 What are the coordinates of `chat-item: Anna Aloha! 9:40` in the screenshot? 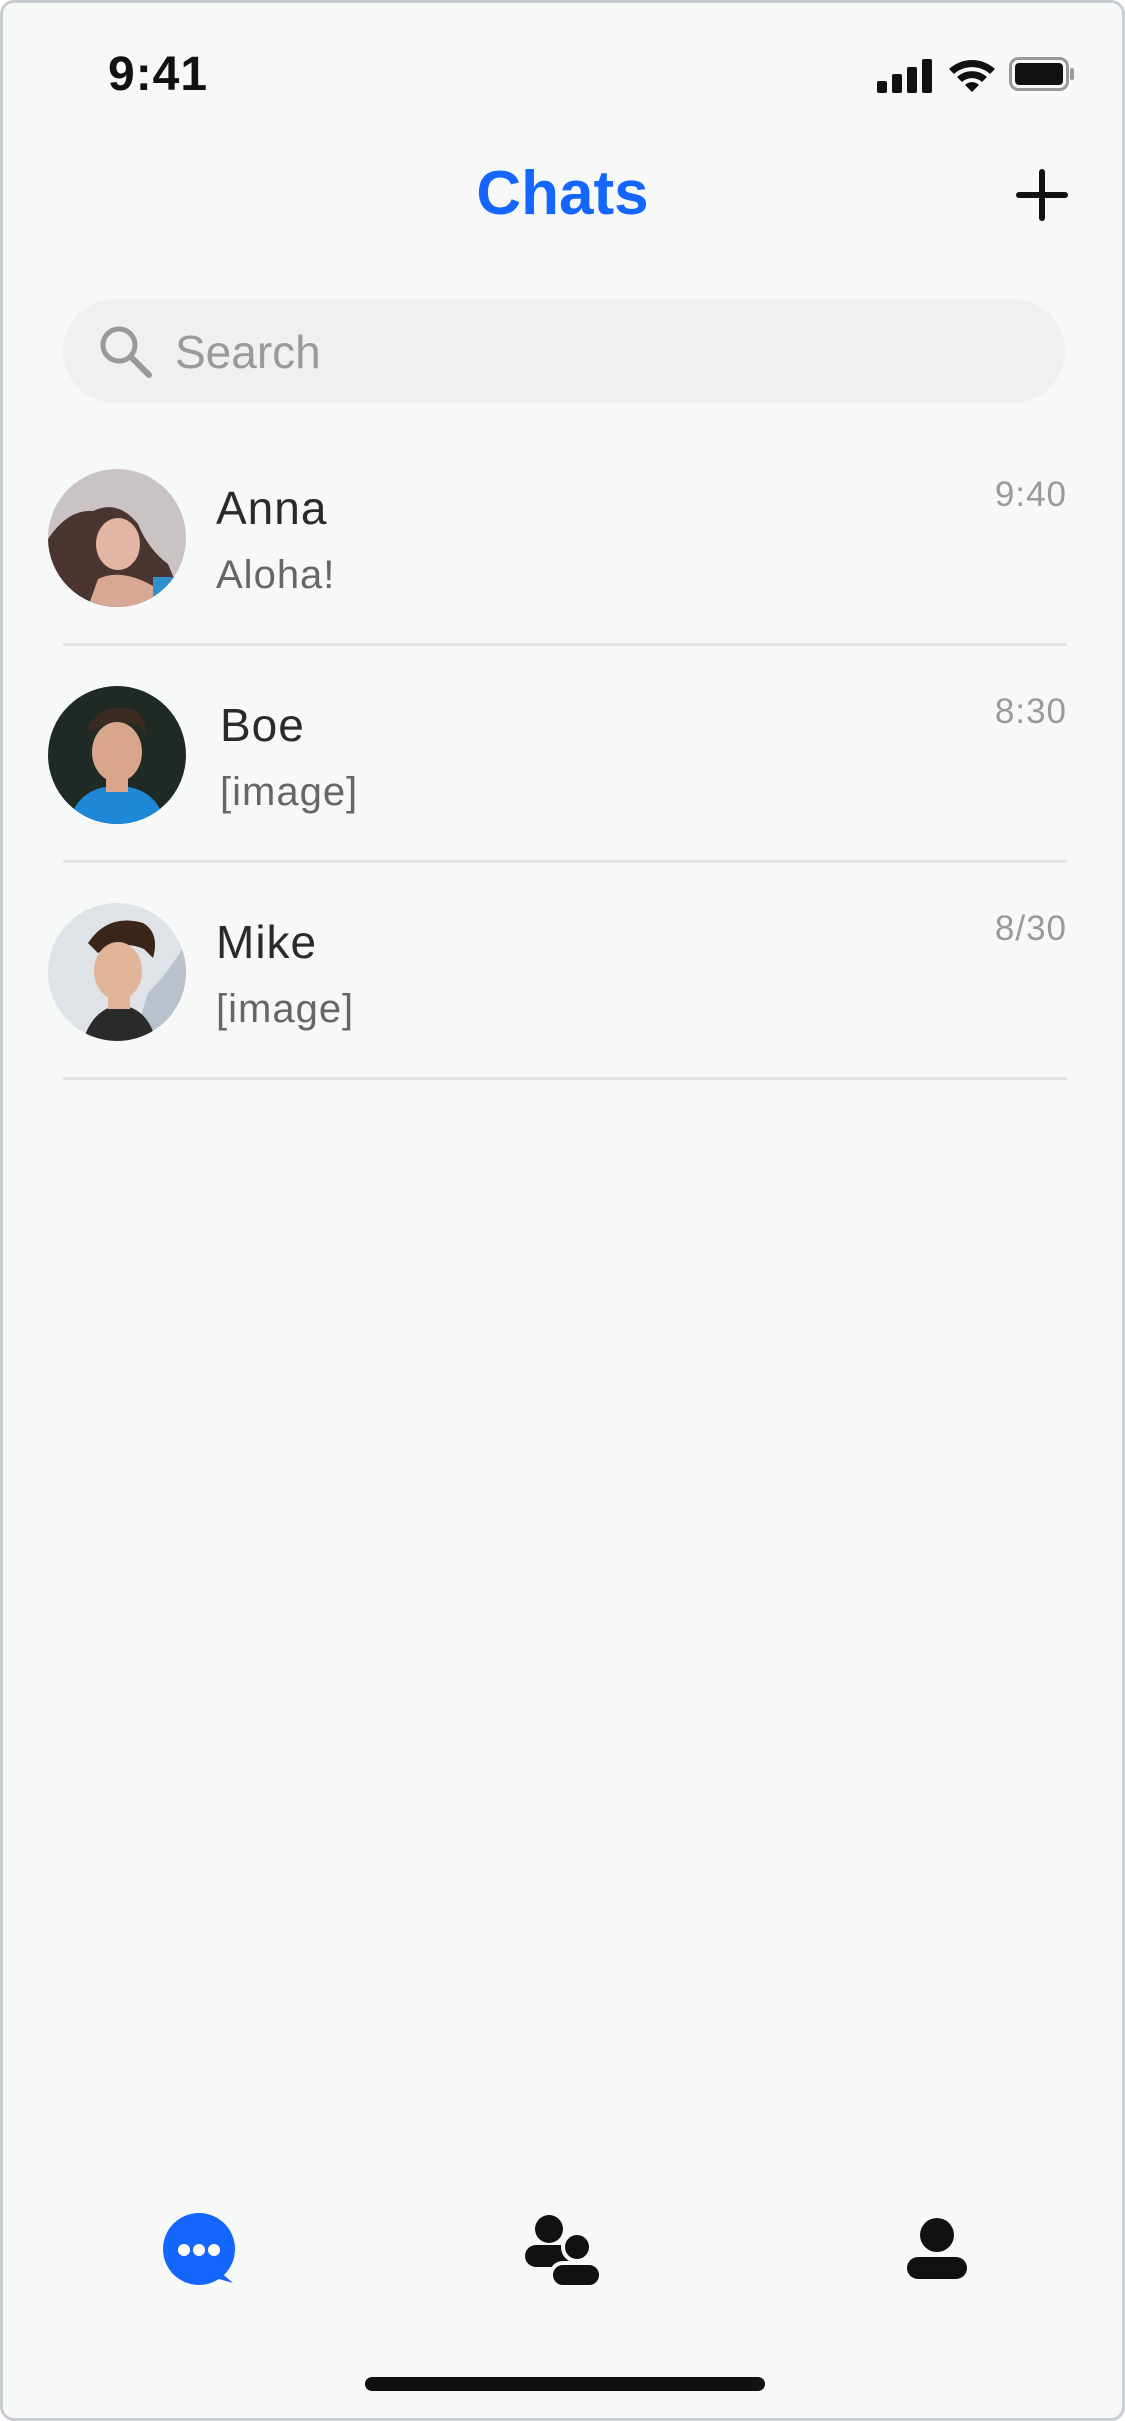 It's located at (562, 577).